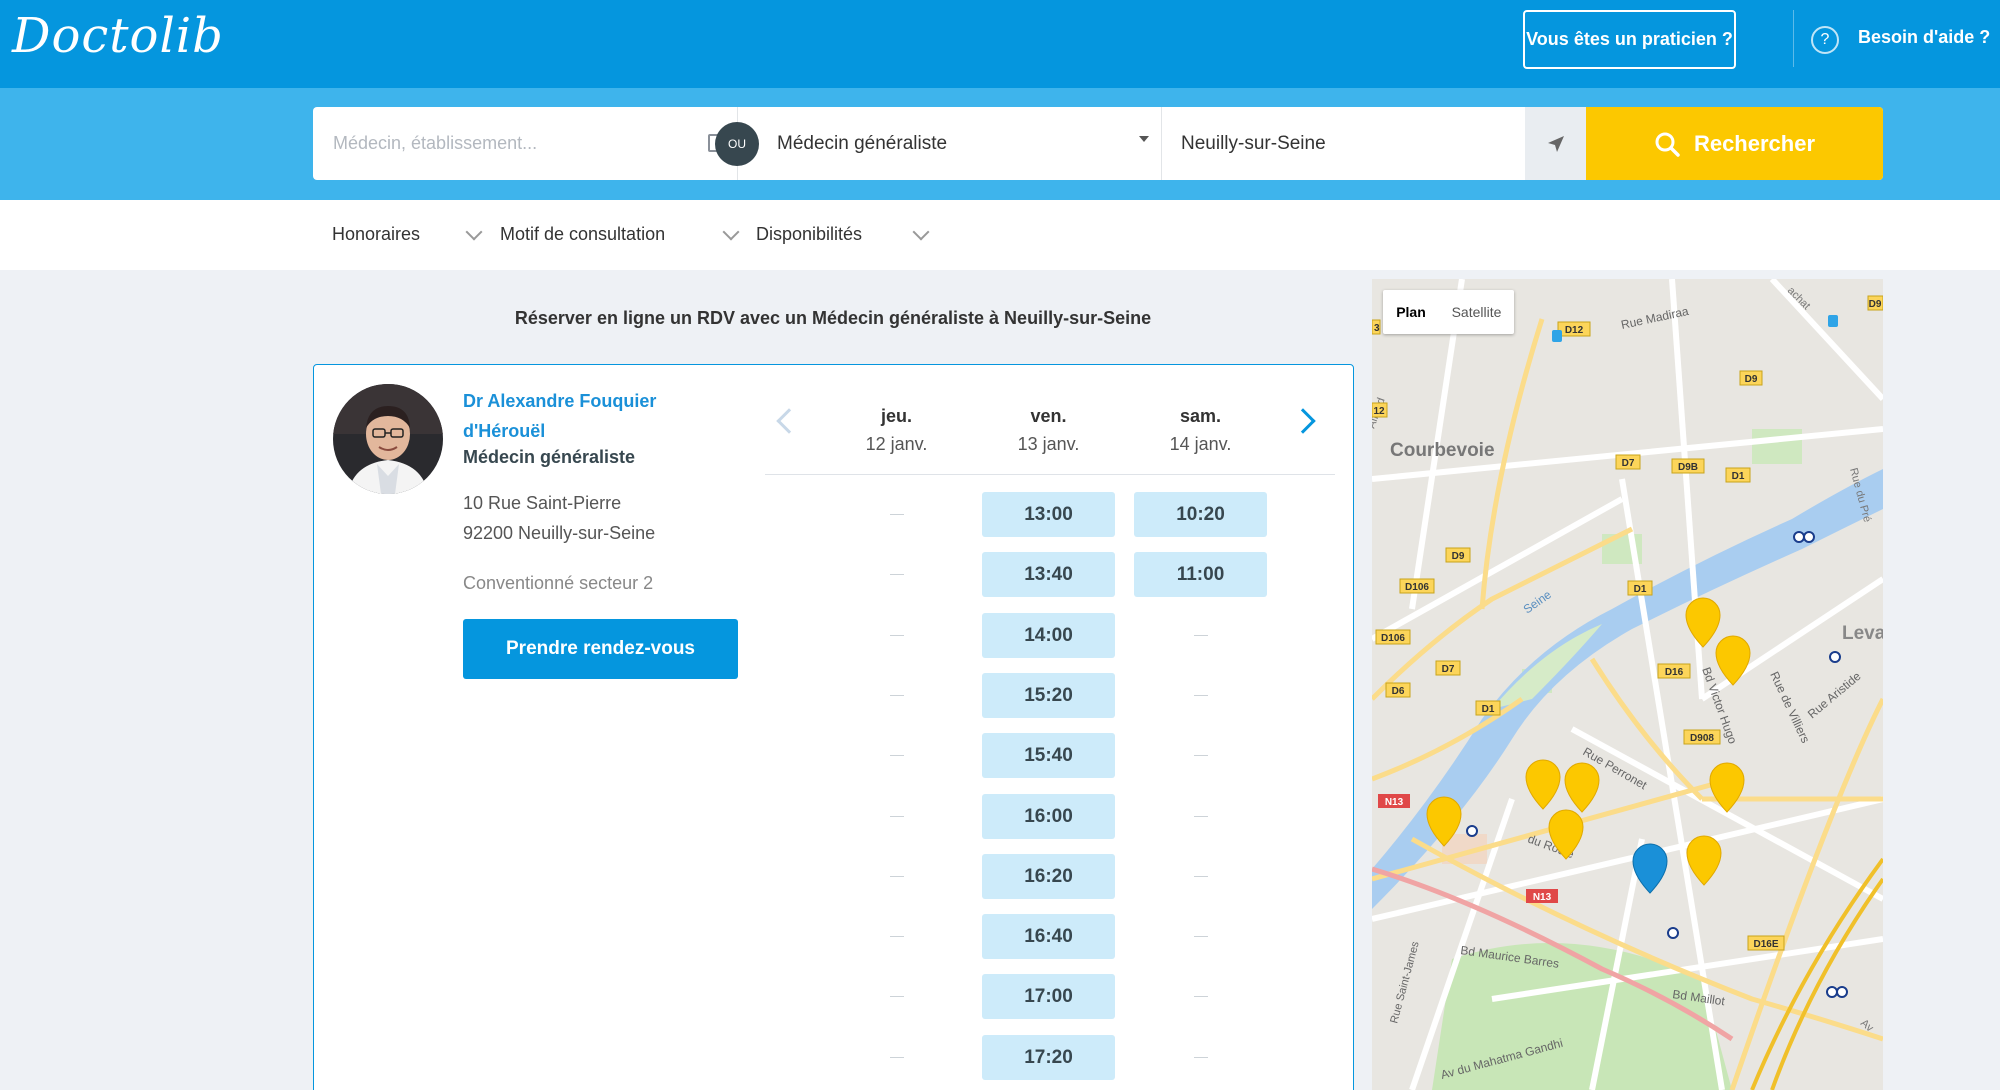 This screenshot has width=2000, height=1090. Describe the element at coordinates (376, 234) in the screenshot. I see `filter-fees: Honoraires` at that location.